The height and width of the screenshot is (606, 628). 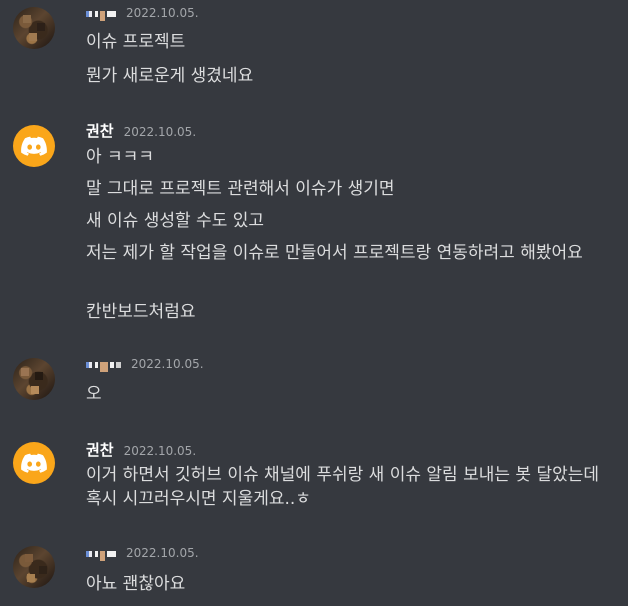 I want to click on message-text: 저는 제가 할 작업을 이슈로 만들어서 프로젝트랑 연동하려고 해봤어요, so click(x=334, y=253).